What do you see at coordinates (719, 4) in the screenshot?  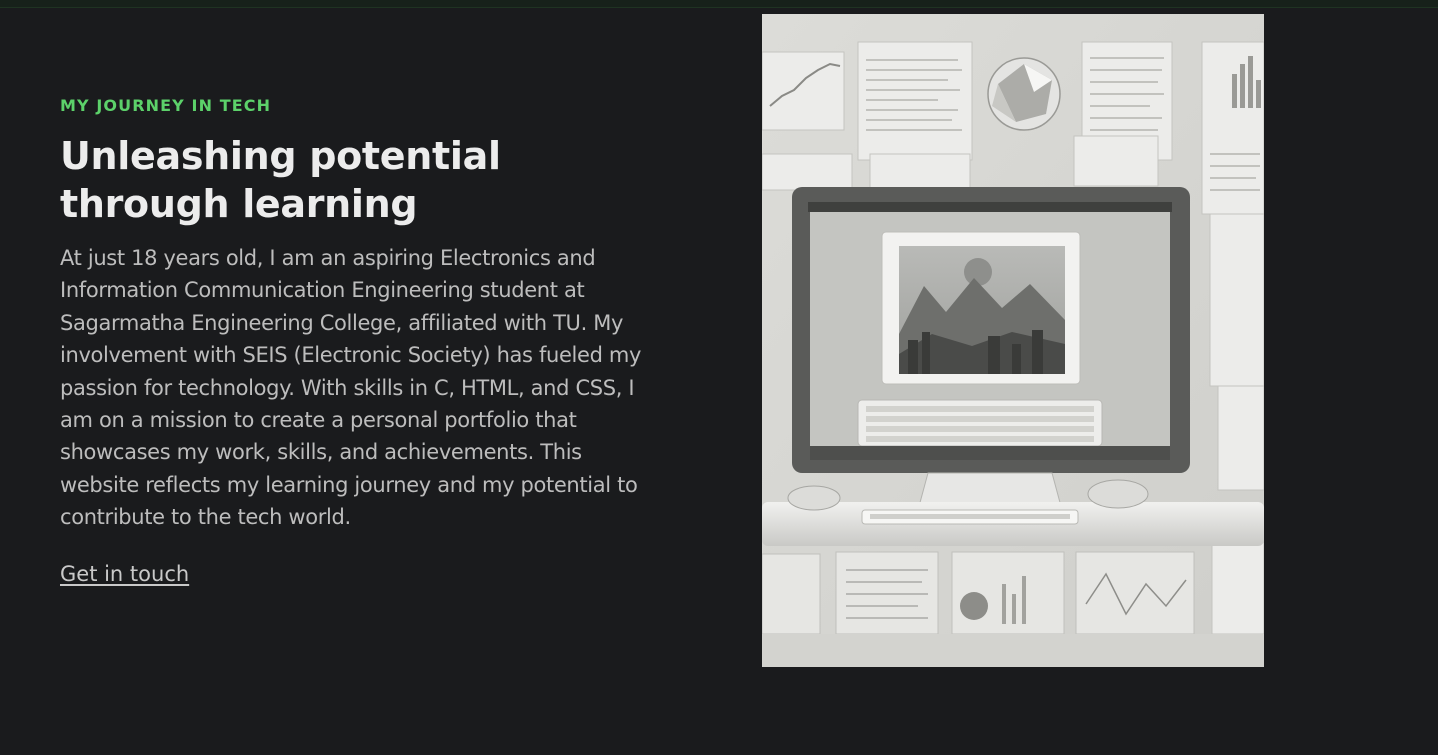 I see `top-nav-strip` at bounding box center [719, 4].